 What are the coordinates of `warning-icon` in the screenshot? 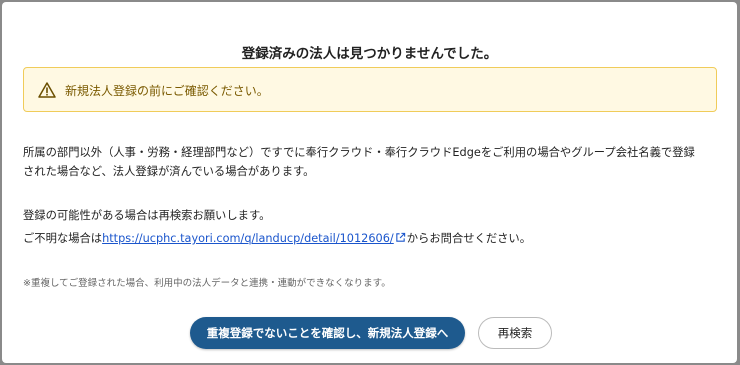 It's located at (47, 90).